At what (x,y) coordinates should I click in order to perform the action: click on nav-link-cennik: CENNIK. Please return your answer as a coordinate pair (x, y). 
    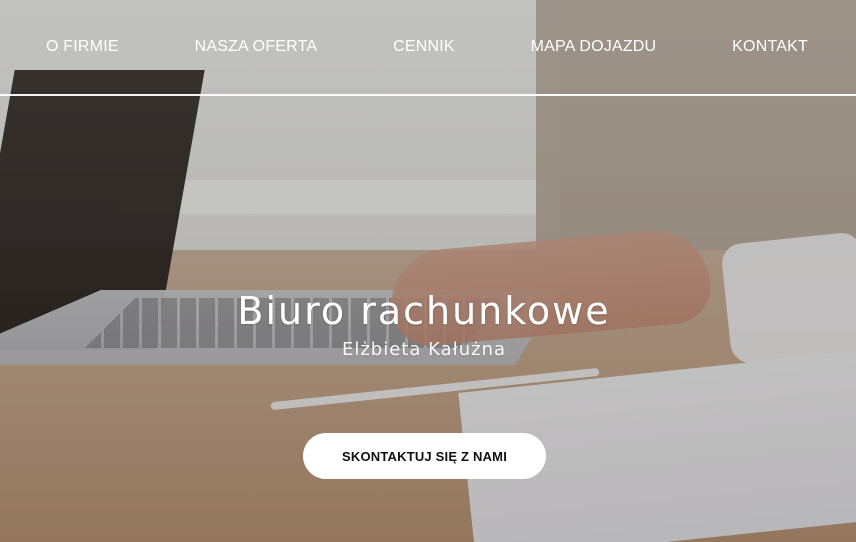
    Looking at the image, I should click on (424, 47).